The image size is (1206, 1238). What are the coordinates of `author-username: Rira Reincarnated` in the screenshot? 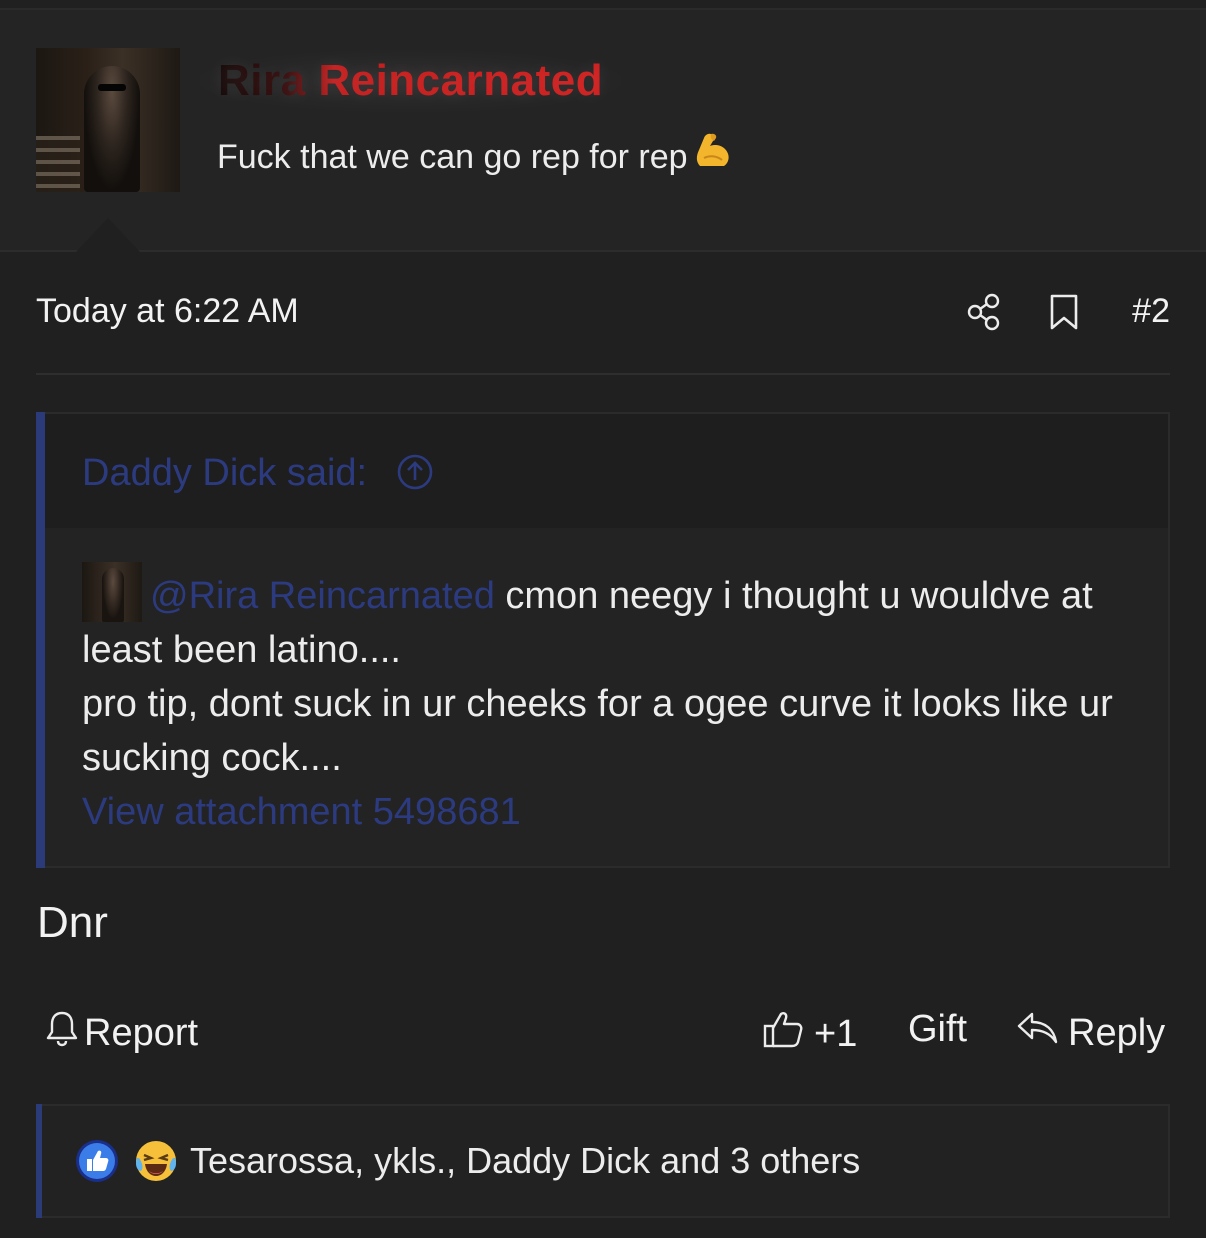 It's located at (410, 80).